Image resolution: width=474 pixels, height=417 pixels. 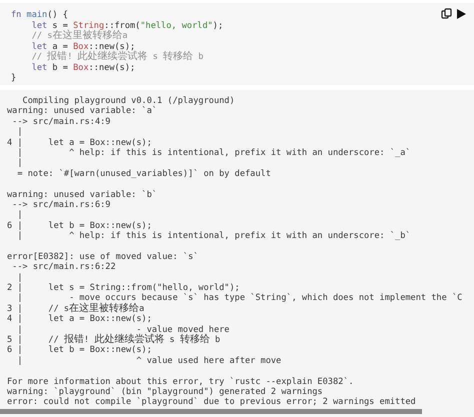 What do you see at coordinates (63, 267) in the screenshot?
I see `output-line: --> src/main.rs:6:22` at bounding box center [63, 267].